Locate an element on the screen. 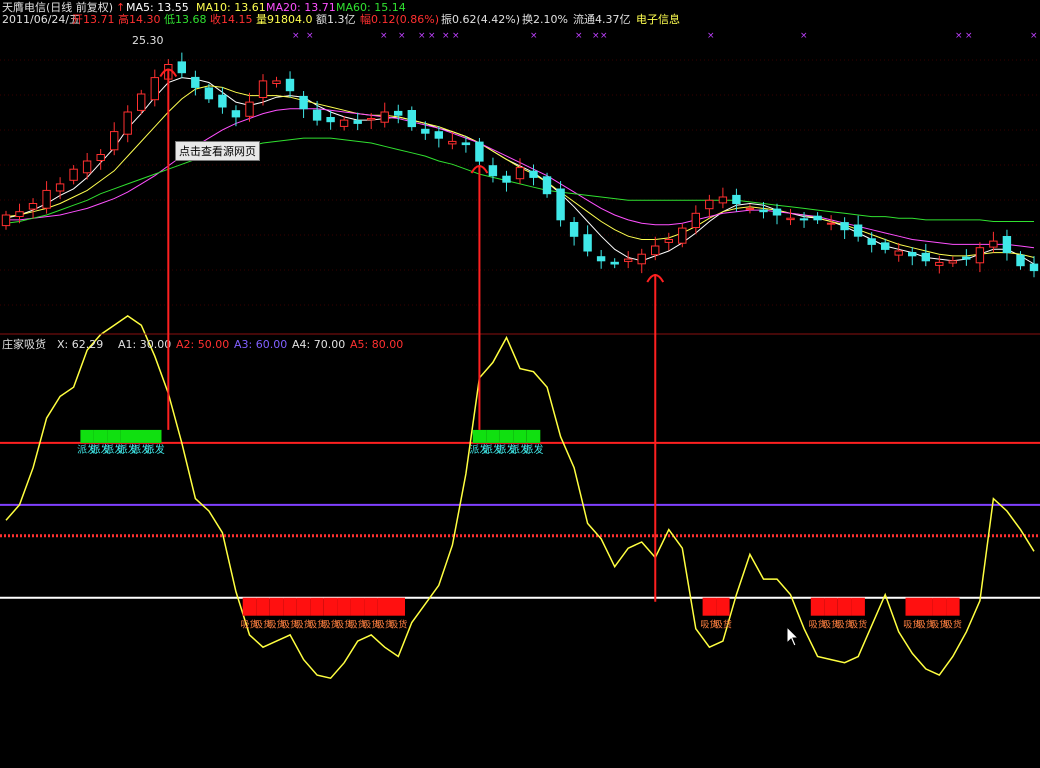 Image resolution: width=1040 pixels, height=768 pixels. amount-value: 额1.3亿 is located at coordinates (336, 19).